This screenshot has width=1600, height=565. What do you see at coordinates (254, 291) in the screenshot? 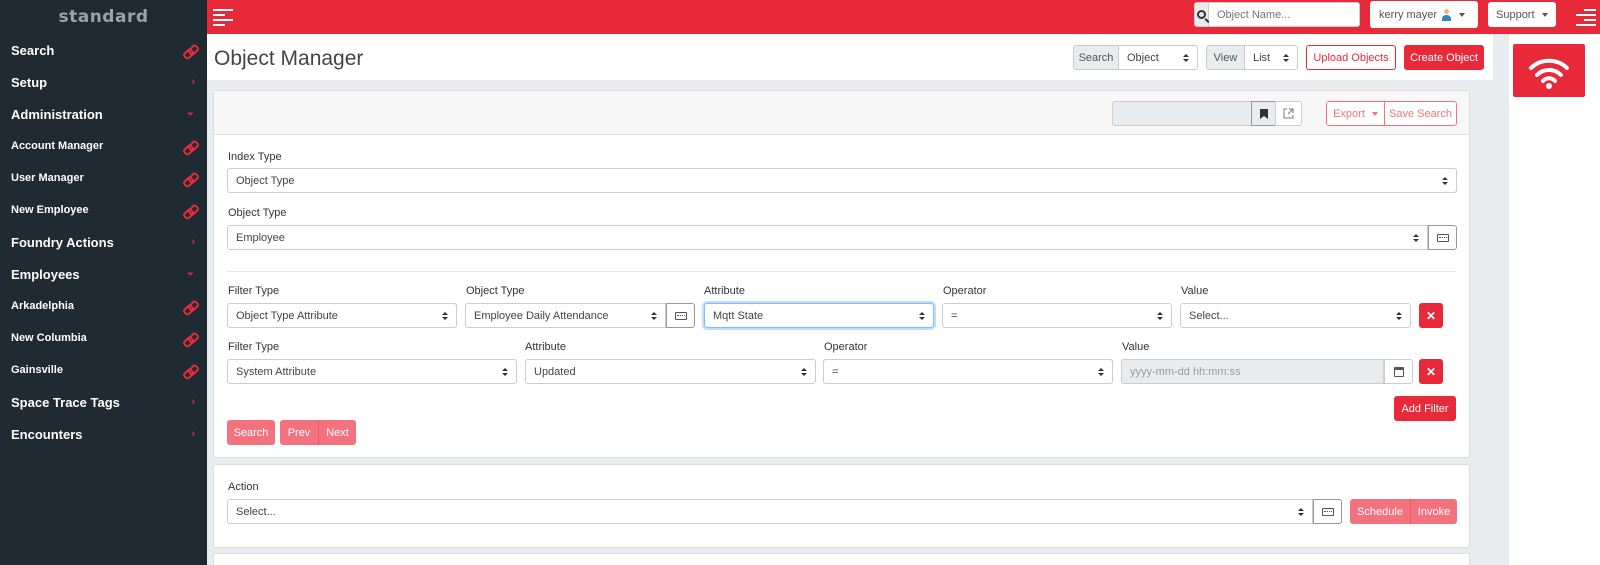
I see `filter-type-label: Filter Type` at bounding box center [254, 291].